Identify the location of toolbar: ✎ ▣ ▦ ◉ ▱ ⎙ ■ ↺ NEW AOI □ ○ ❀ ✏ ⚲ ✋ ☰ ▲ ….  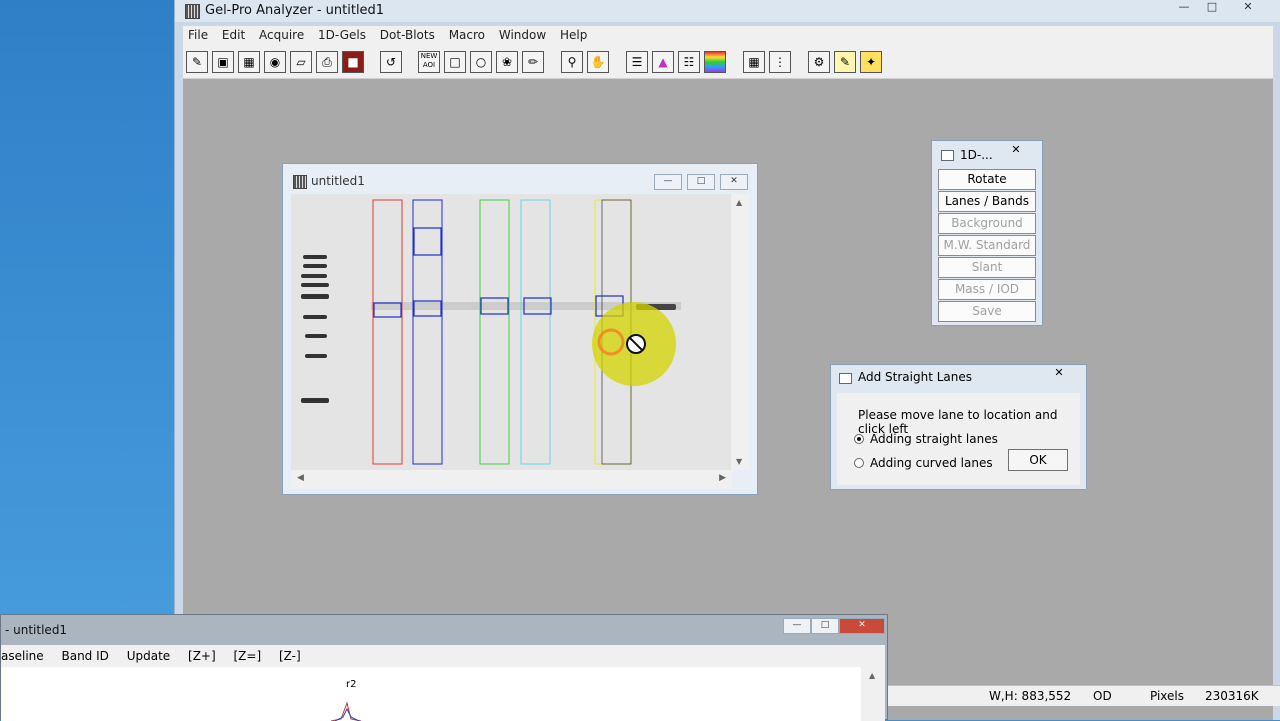
(728, 62).